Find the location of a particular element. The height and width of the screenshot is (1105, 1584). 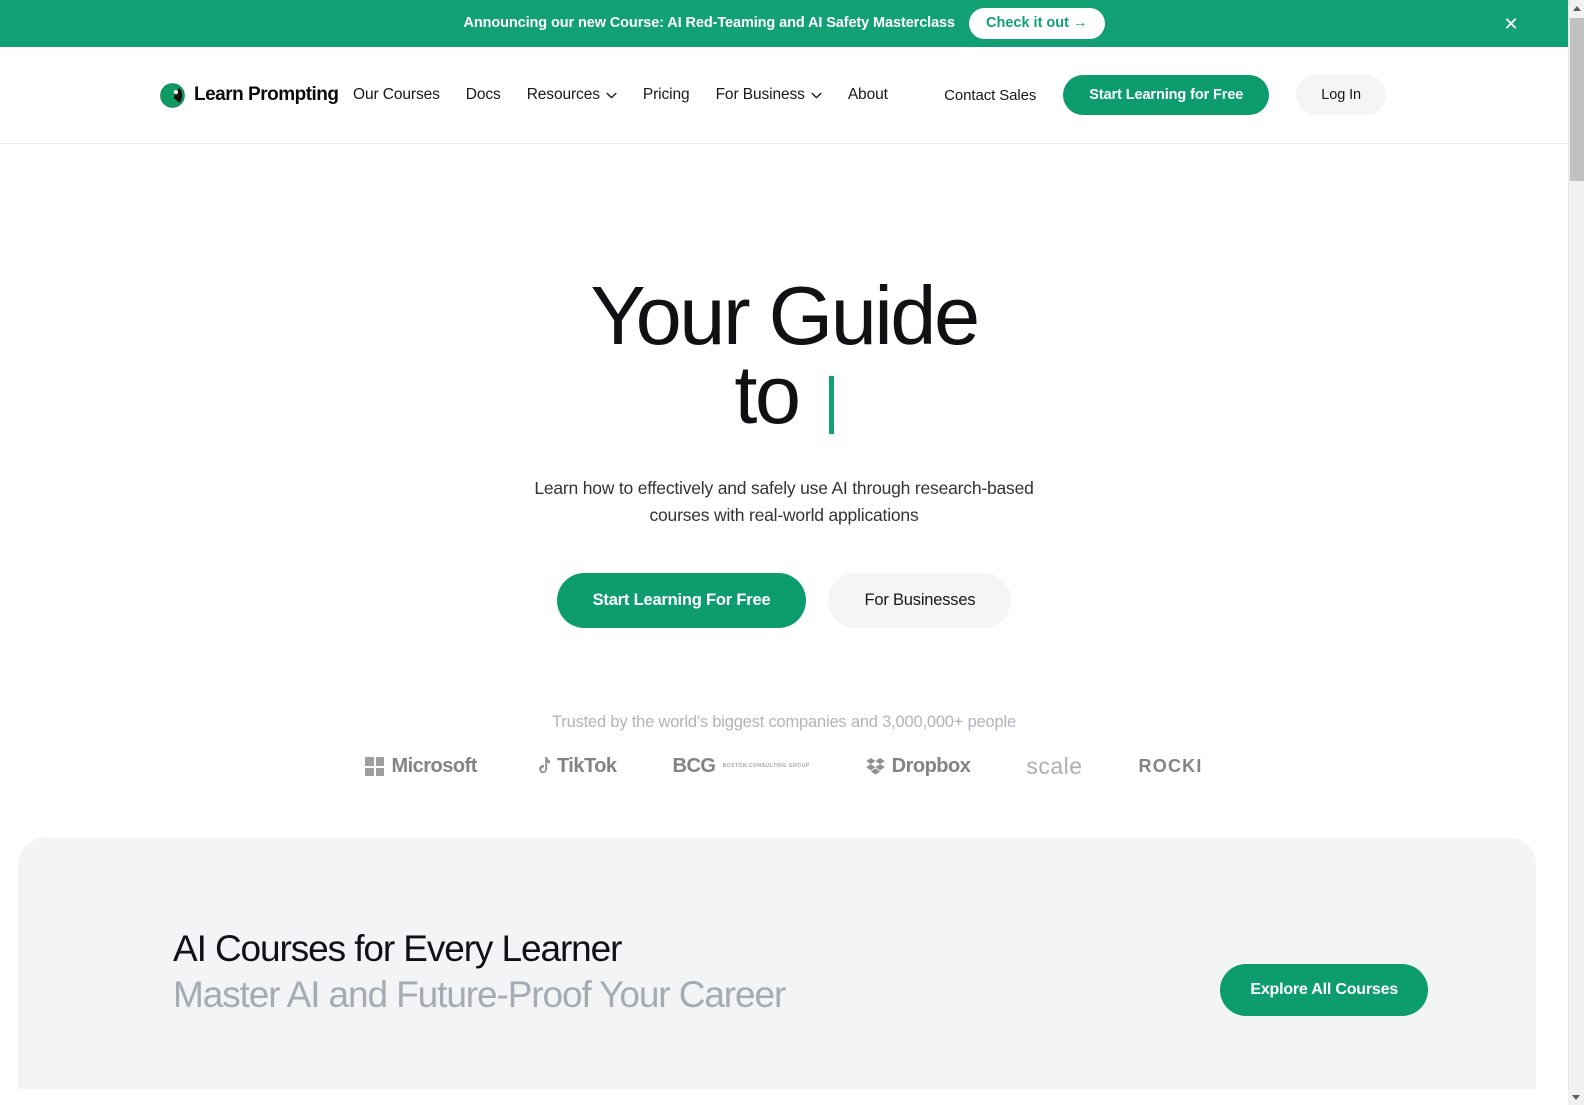

nav-item-pricing: Pricing is located at coordinates (666, 95).